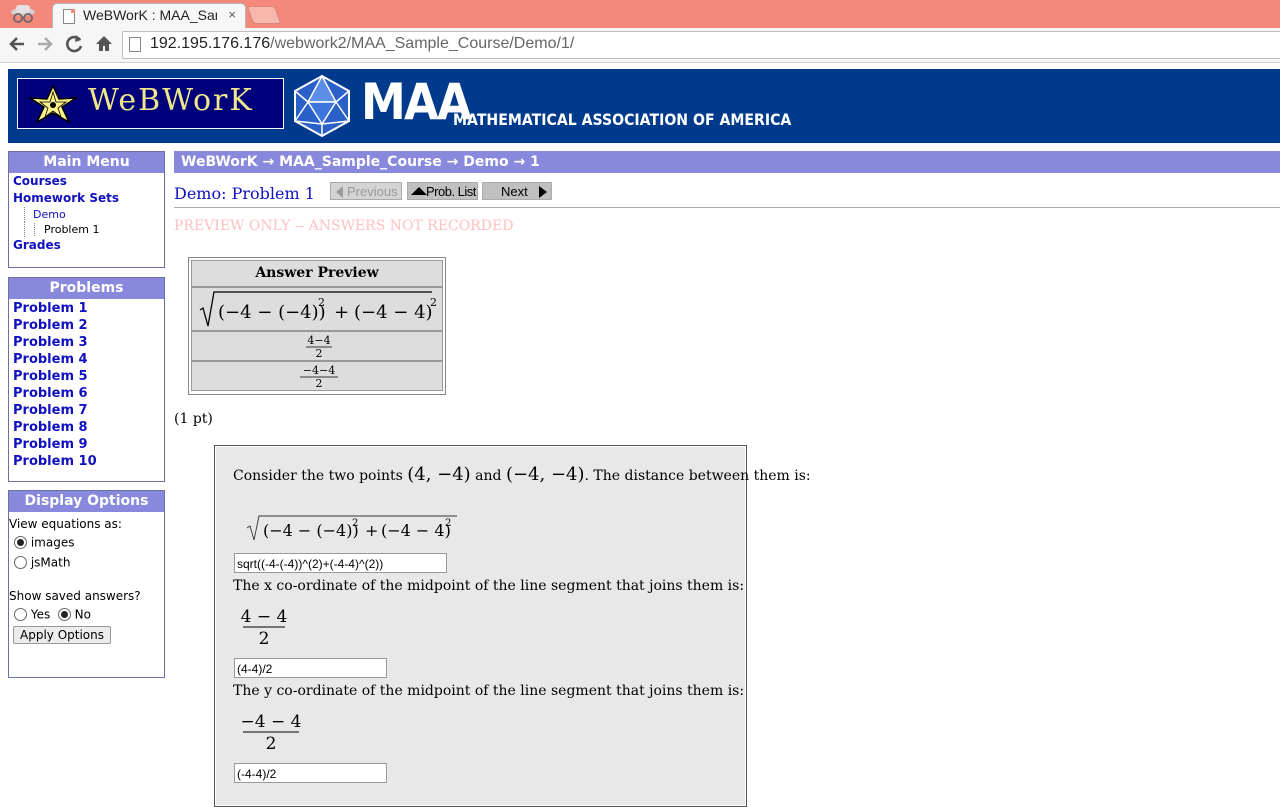 The width and height of the screenshot is (1280, 807). I want to click on grades-link: Grades, so click(88, 245).